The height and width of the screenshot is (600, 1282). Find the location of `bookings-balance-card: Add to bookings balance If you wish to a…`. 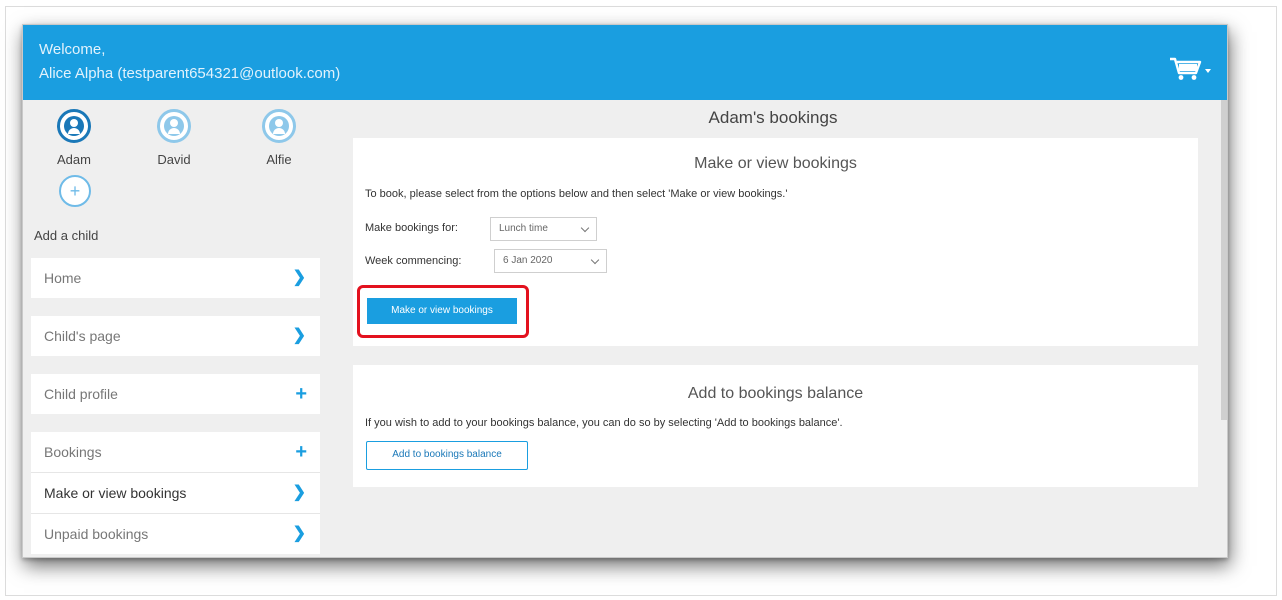

bookings-balance-card: Add to bookings balance If you wish to a… is located at coordinates (775, 426).